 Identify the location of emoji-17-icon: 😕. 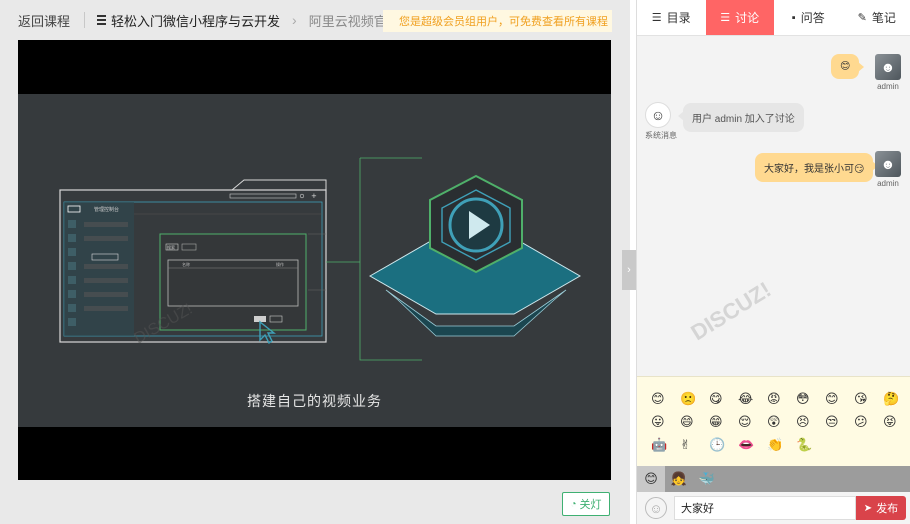
(861, 422).